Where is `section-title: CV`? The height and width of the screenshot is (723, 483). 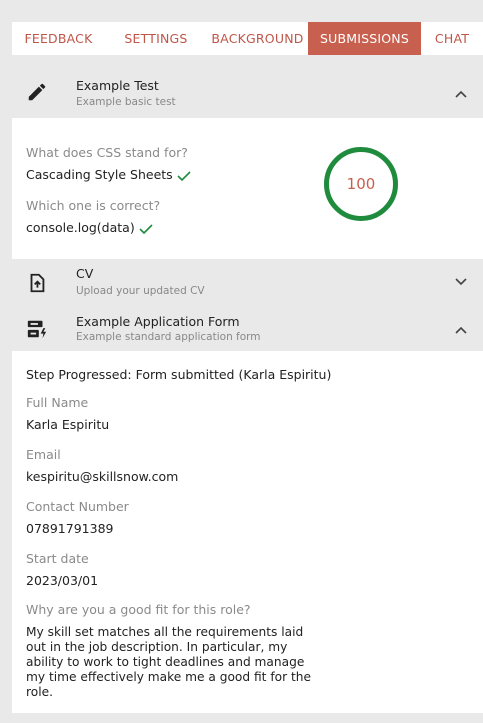 section-title: CV is located at coordinates (85, 273).